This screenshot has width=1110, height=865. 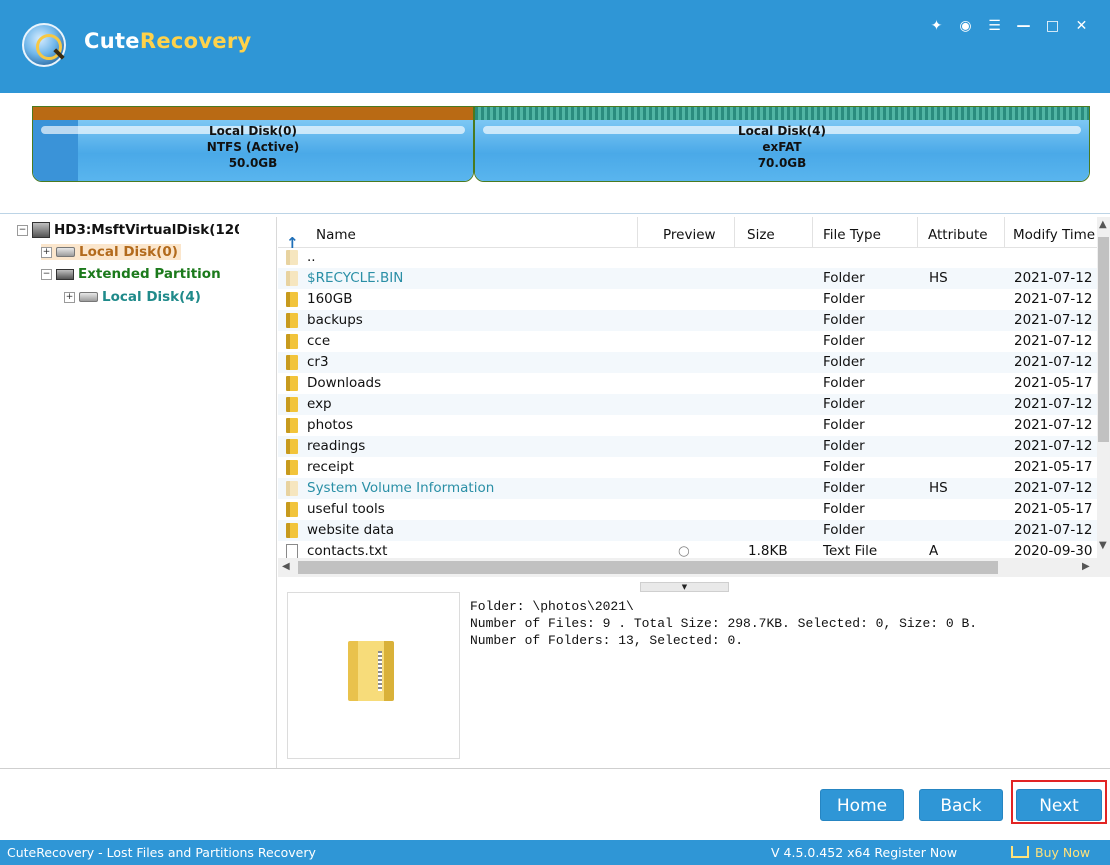 What do you see at coordinates (336, 446) in the screenshot?
I see `cell-name: readings` at bounding box center [336, 446].